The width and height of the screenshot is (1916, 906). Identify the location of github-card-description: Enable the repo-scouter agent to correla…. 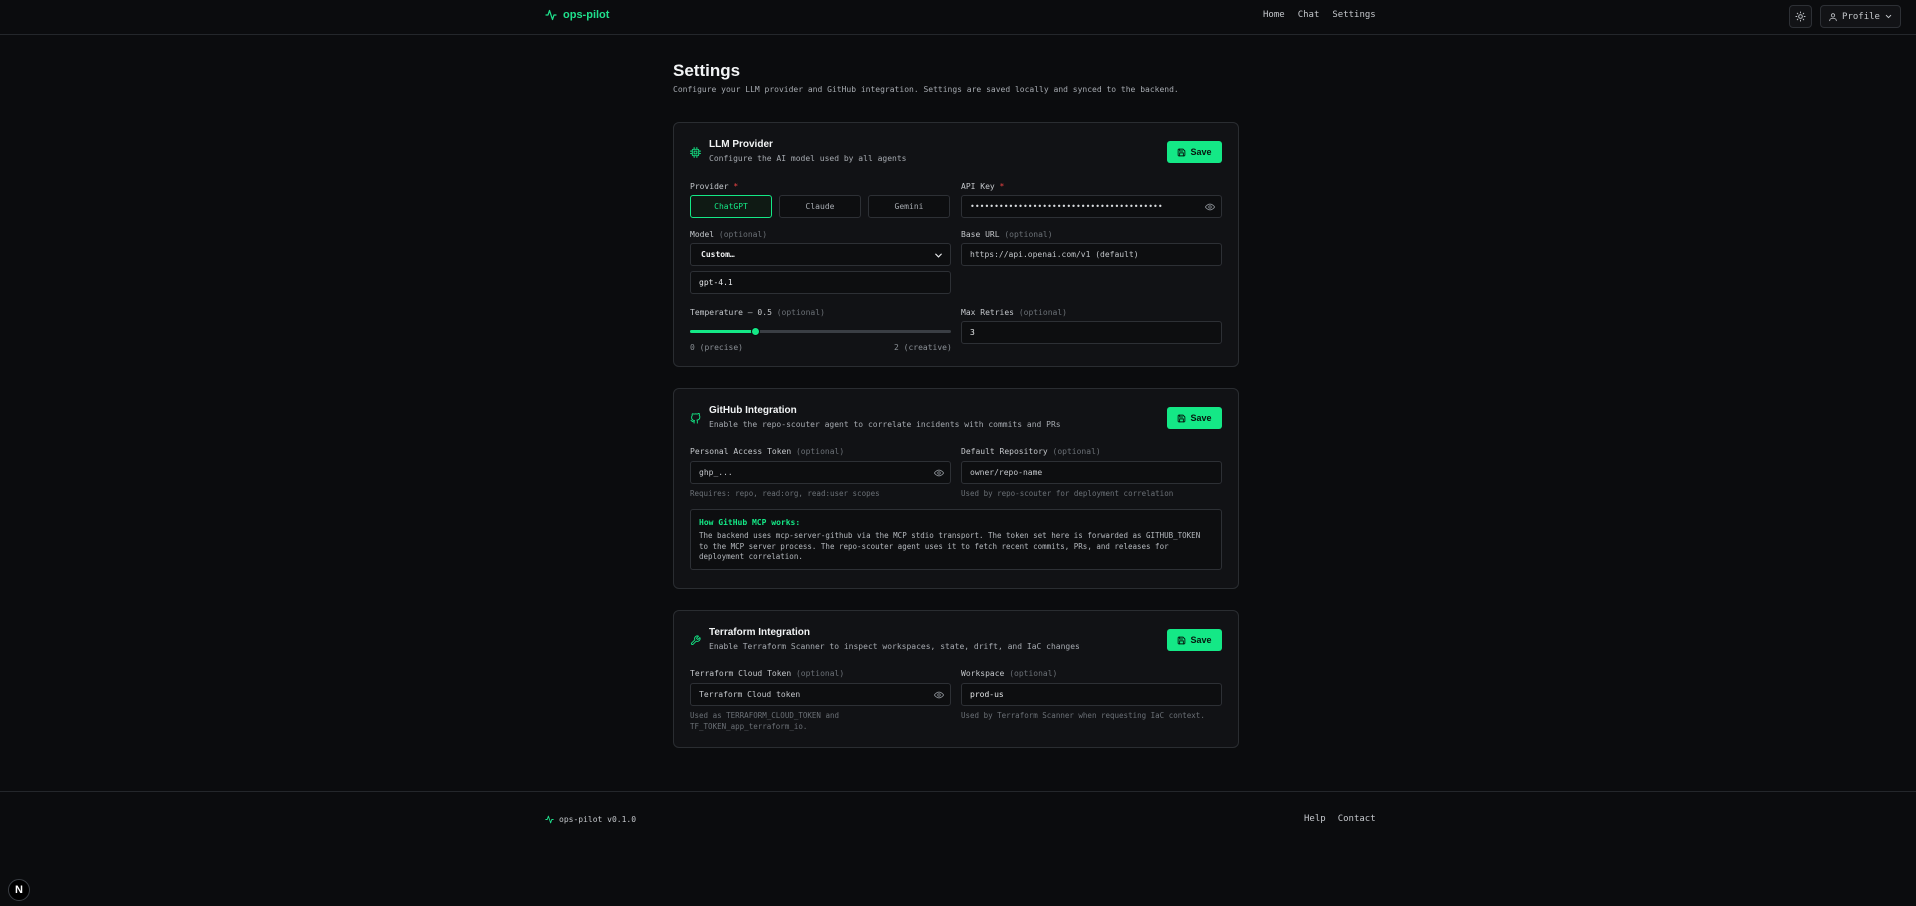
(885, 424).